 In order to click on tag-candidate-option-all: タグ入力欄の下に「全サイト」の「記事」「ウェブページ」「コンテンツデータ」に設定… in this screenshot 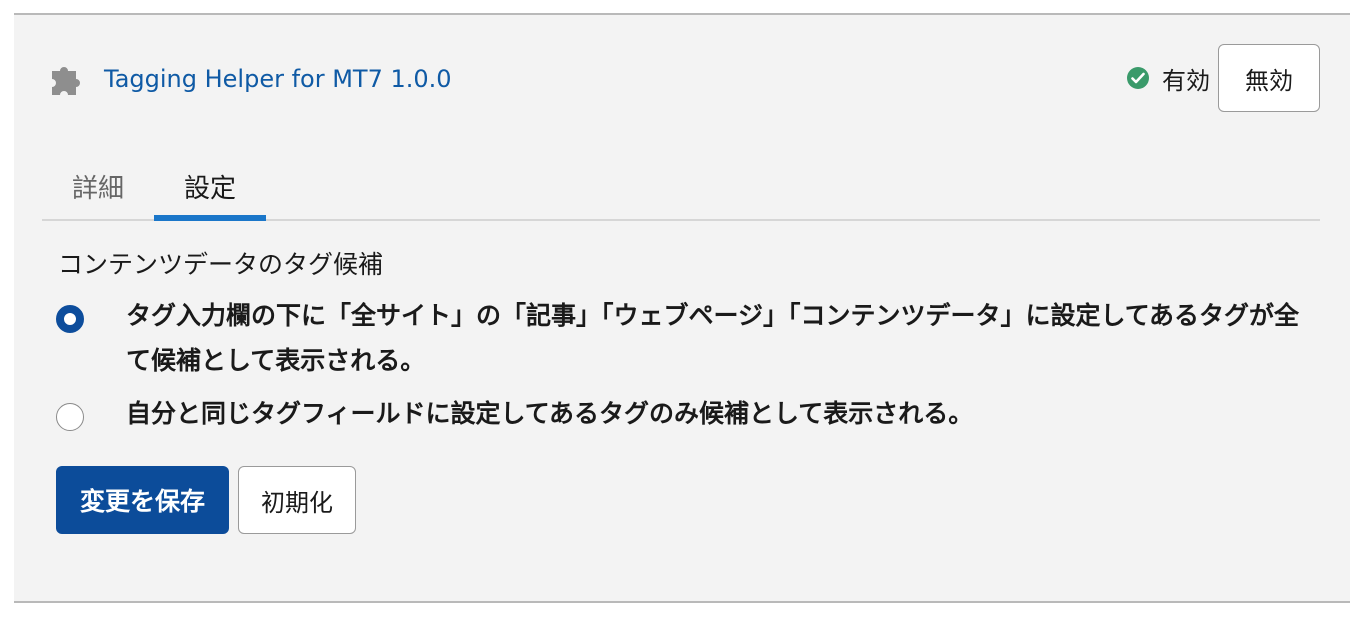, I will do `click(681, 342)`.